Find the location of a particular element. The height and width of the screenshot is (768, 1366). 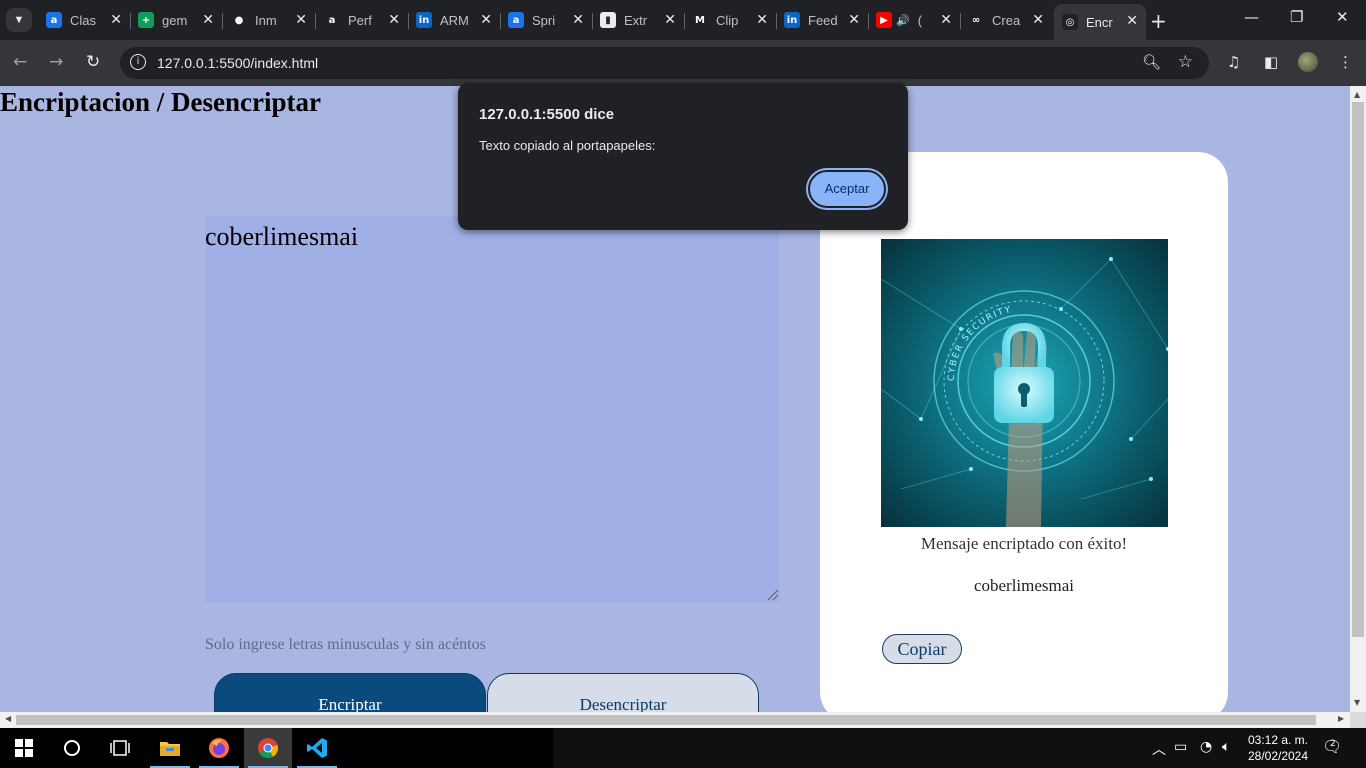

browser-tab: + gem ✕ is located at coordinates (176, 20).